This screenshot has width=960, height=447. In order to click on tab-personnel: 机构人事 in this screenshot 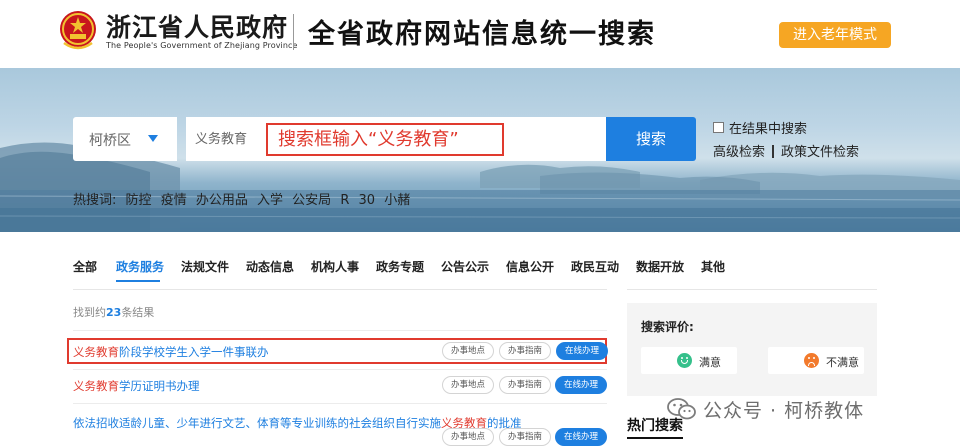, I will do `click(335, 266)`.